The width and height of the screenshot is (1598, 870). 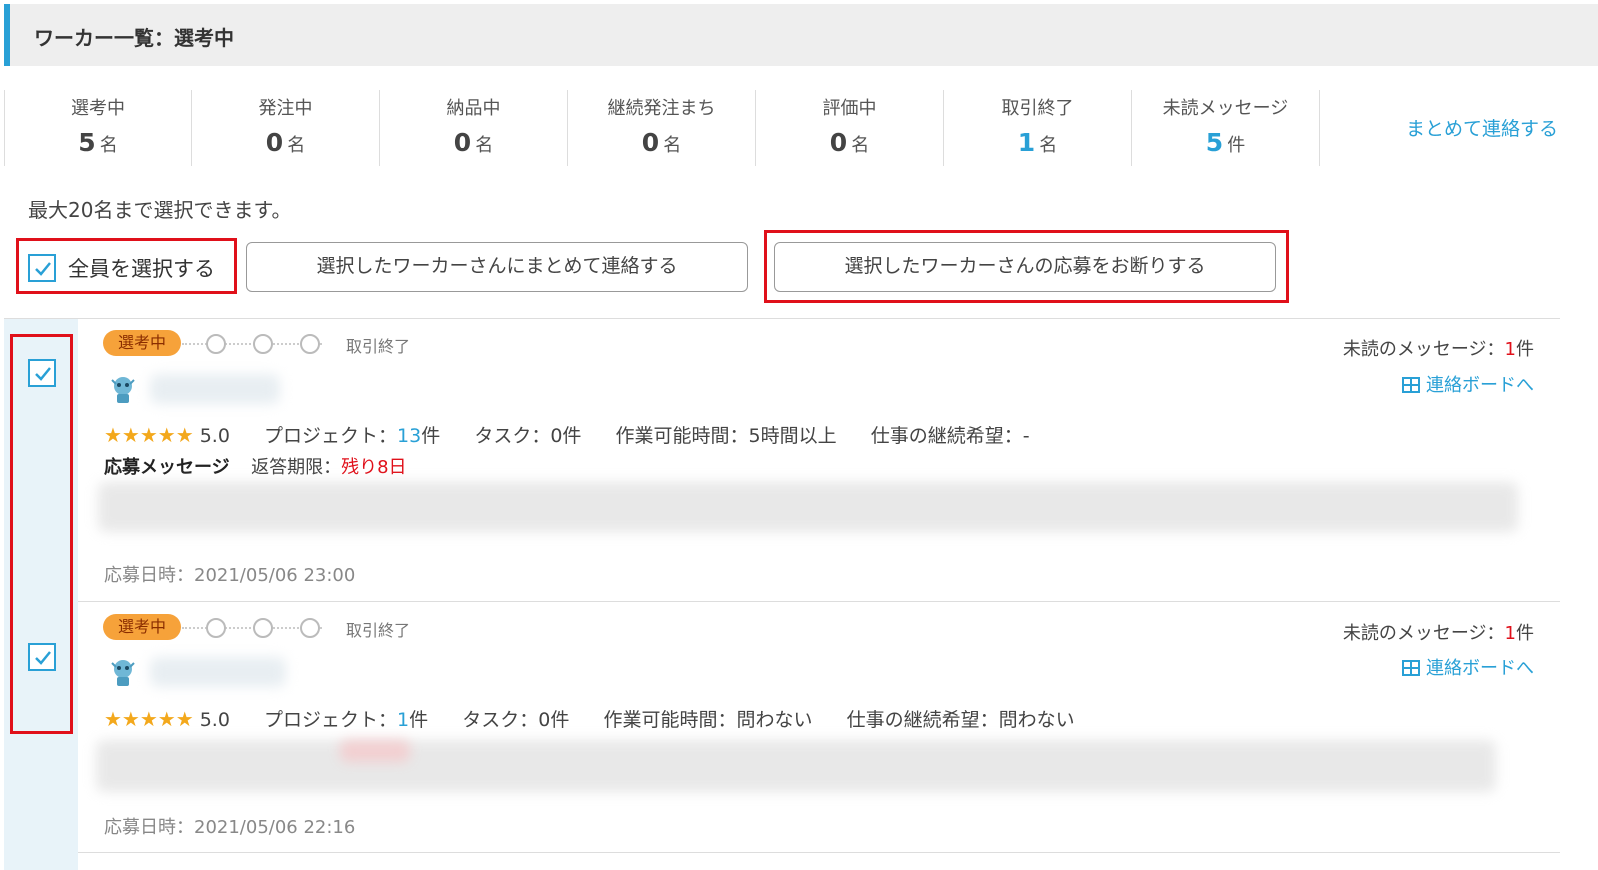 What do you see at coordinates (98, 108) in the screenshot?
I see `stat-label: 選考中` at bounding box center [98, 108].